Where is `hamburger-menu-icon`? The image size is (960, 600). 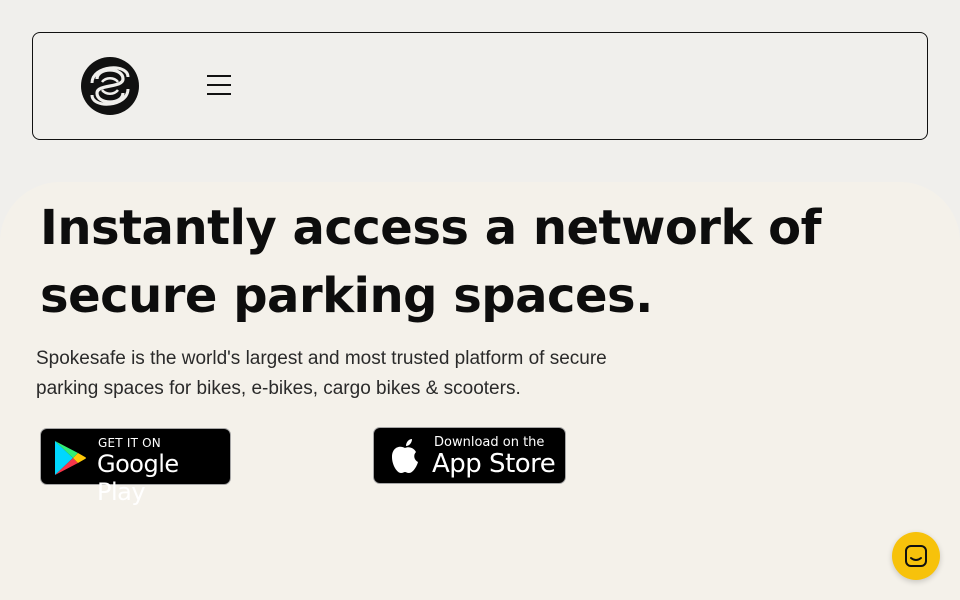 hamburger-menu-icon is located at coordinates (220, 86).